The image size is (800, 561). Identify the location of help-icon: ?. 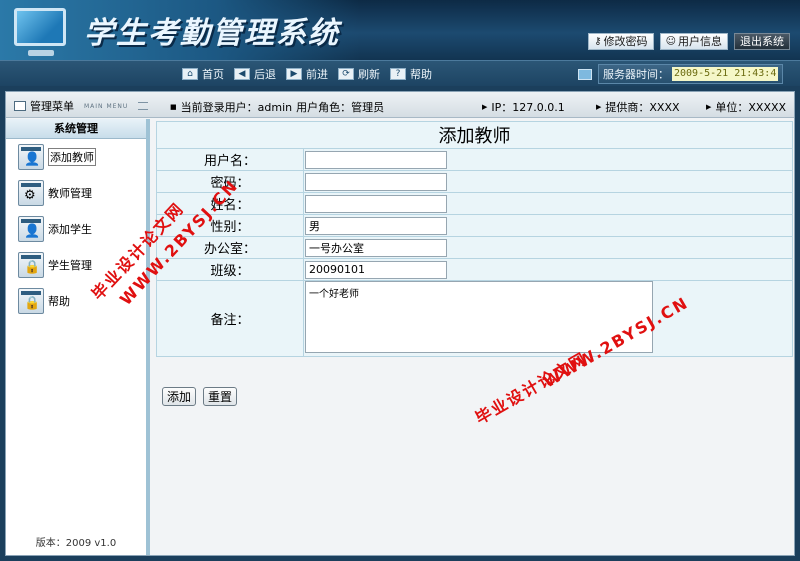
(398, 74).